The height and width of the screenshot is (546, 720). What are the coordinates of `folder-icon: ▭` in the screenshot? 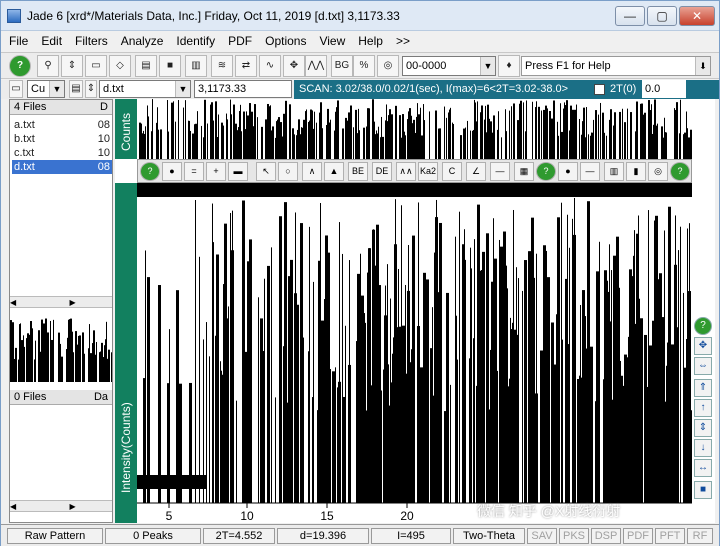 It's located at (16, 89).